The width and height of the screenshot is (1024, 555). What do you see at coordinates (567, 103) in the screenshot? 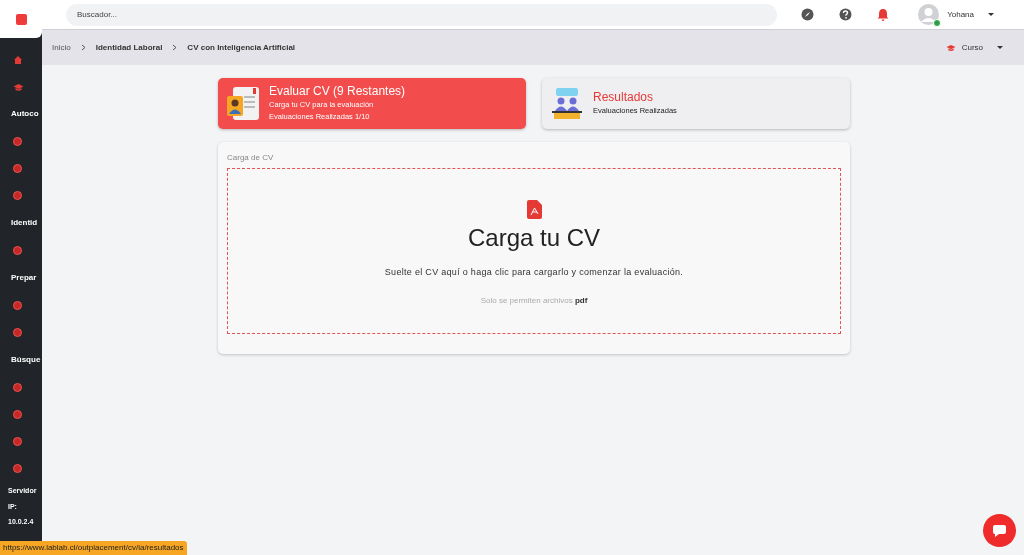
I see `people-meeting-icon` at bounding box center [567, 103].